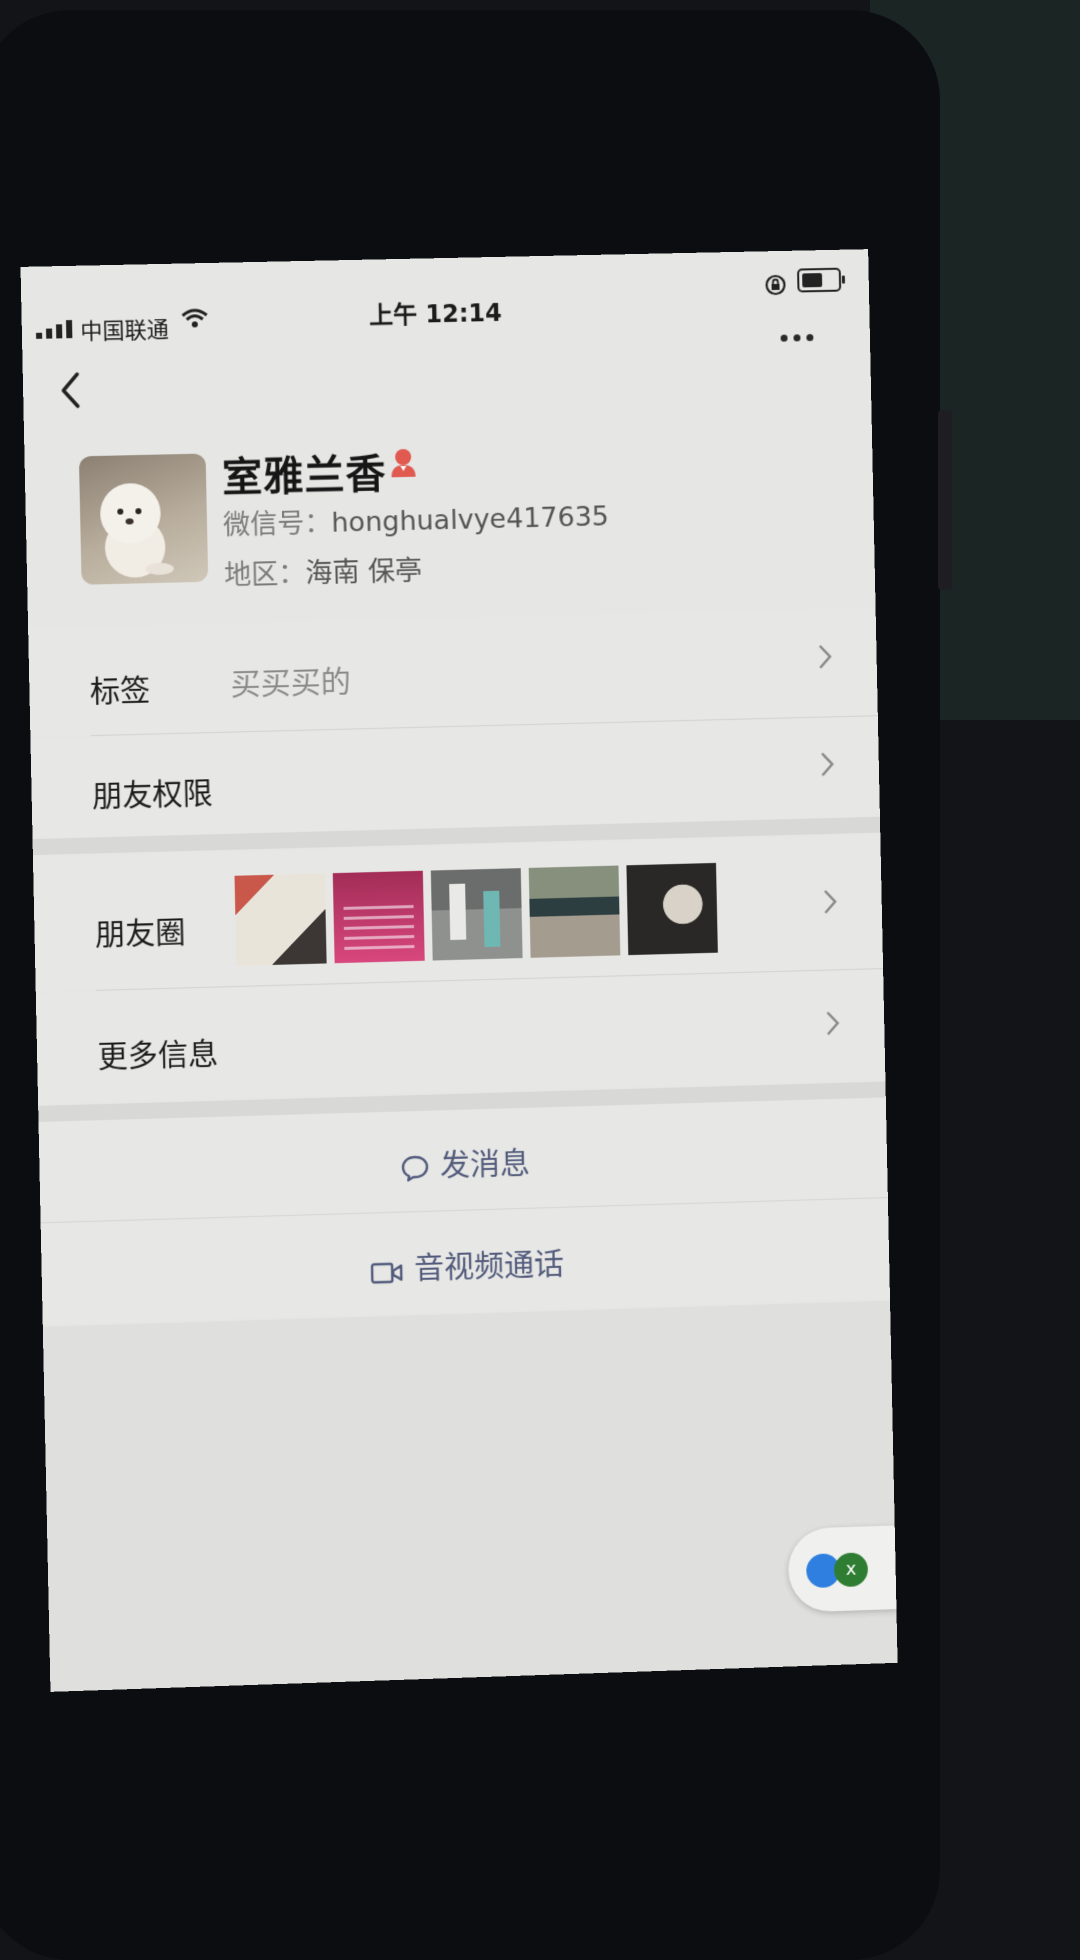  I want to click on avatar, so click(143, 519).